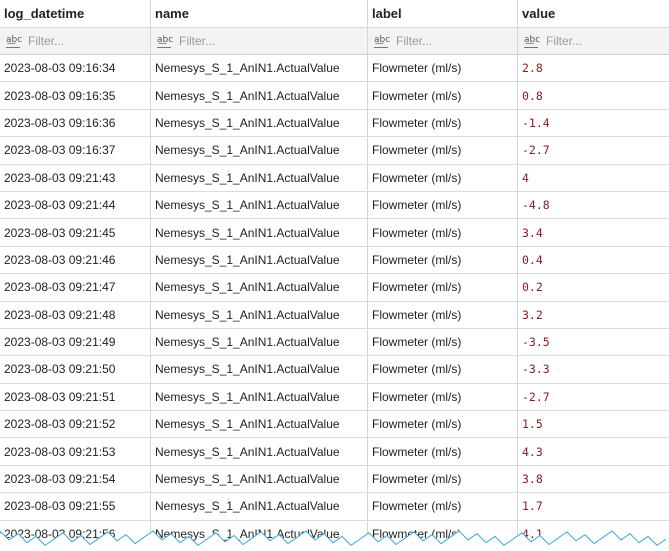 The width and height of the screenshot is (669, 551). What do you see at coordinates (525, 177) in the screenshot?
I see `cell-text: 4` at bounding box center [525, 177].